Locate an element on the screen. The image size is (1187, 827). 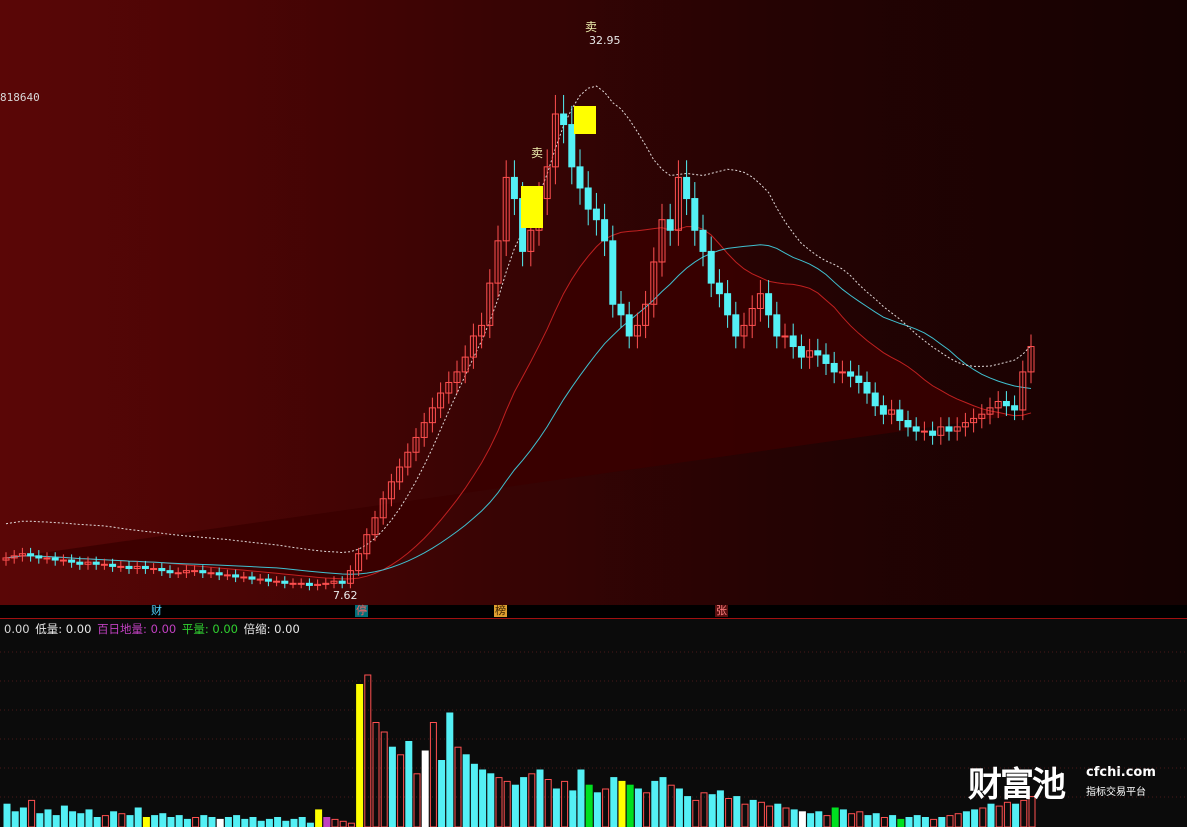
watermark-site: cfchi.com is located at coordinates (1121, 772).